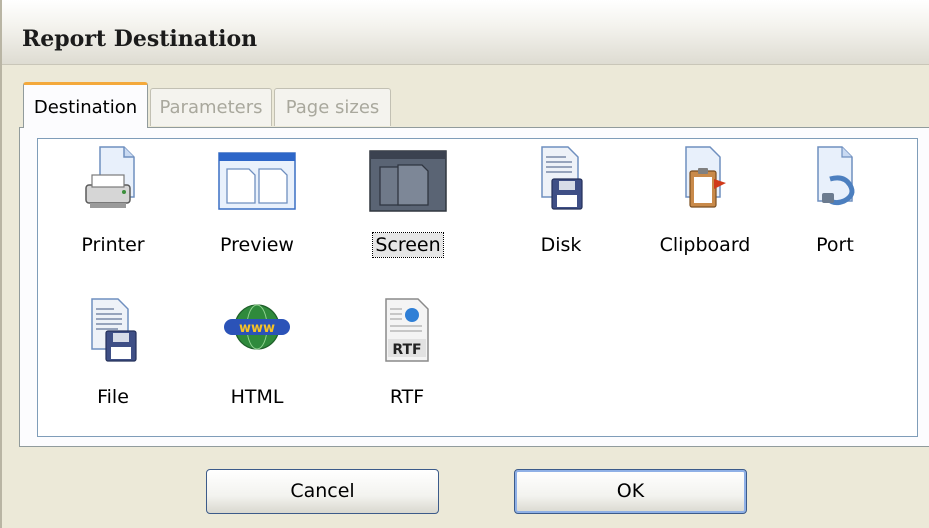  I want to click on destination-item-preview: Preview, so click(257, 201).